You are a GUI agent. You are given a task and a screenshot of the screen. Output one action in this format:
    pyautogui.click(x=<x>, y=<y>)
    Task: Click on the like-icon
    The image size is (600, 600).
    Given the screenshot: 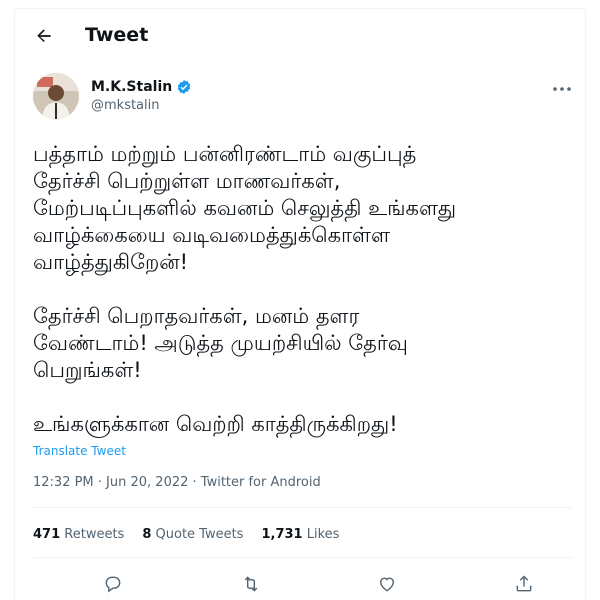 What is the action you would take?
    pyautogui.click(x=387, y=584)
    